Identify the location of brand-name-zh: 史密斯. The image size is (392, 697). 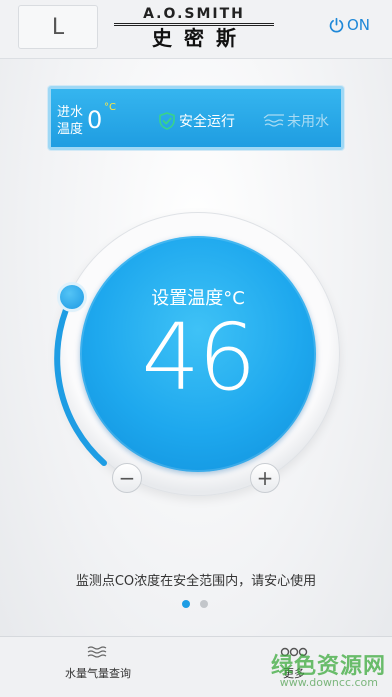
(200, 38).